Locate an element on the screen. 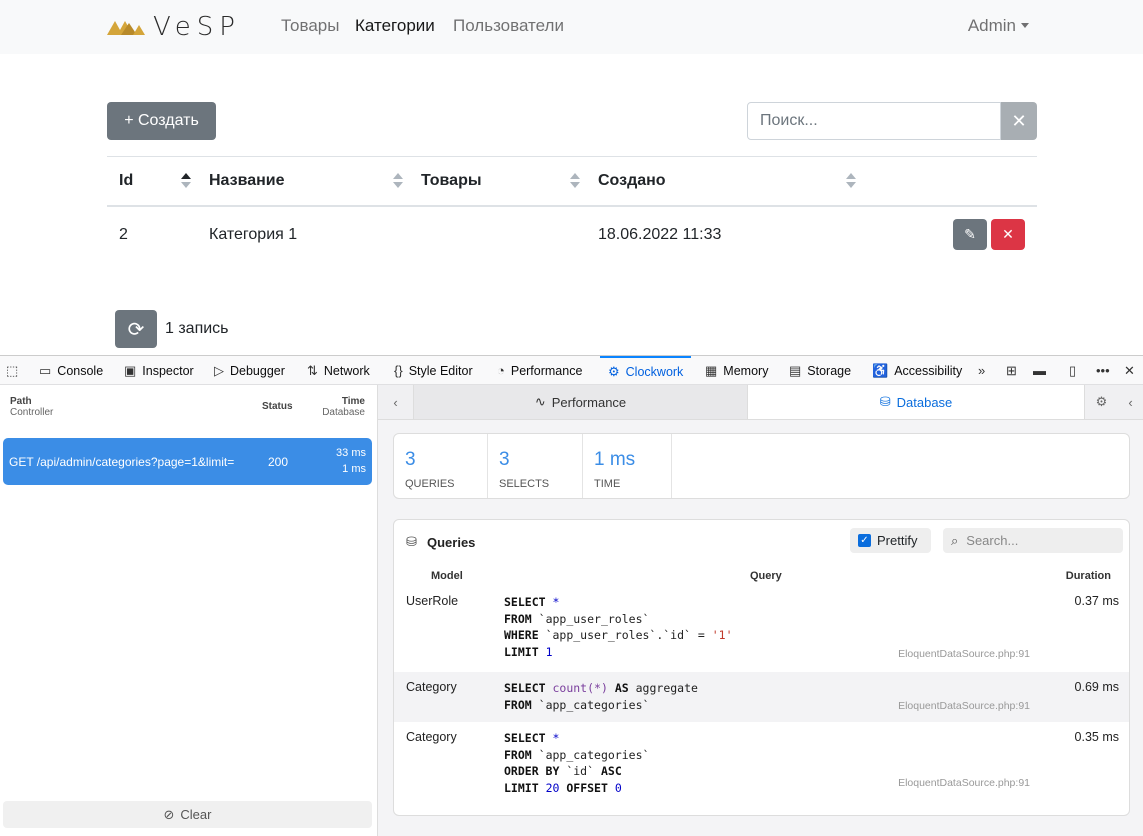 Image resolution: width=1143 pixels, height=836 pixels. column-duration: Duration is located at coordinates (1088, 576).